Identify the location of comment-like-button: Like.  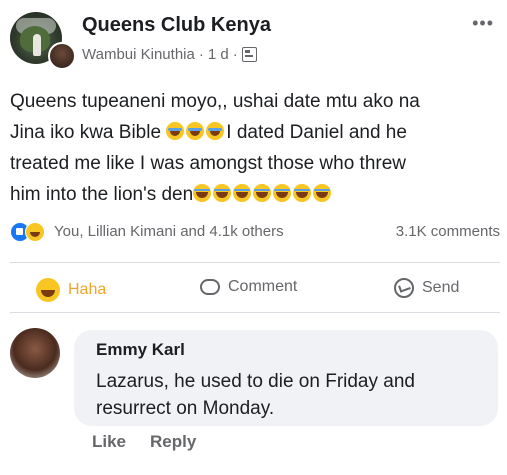
(109, 442).